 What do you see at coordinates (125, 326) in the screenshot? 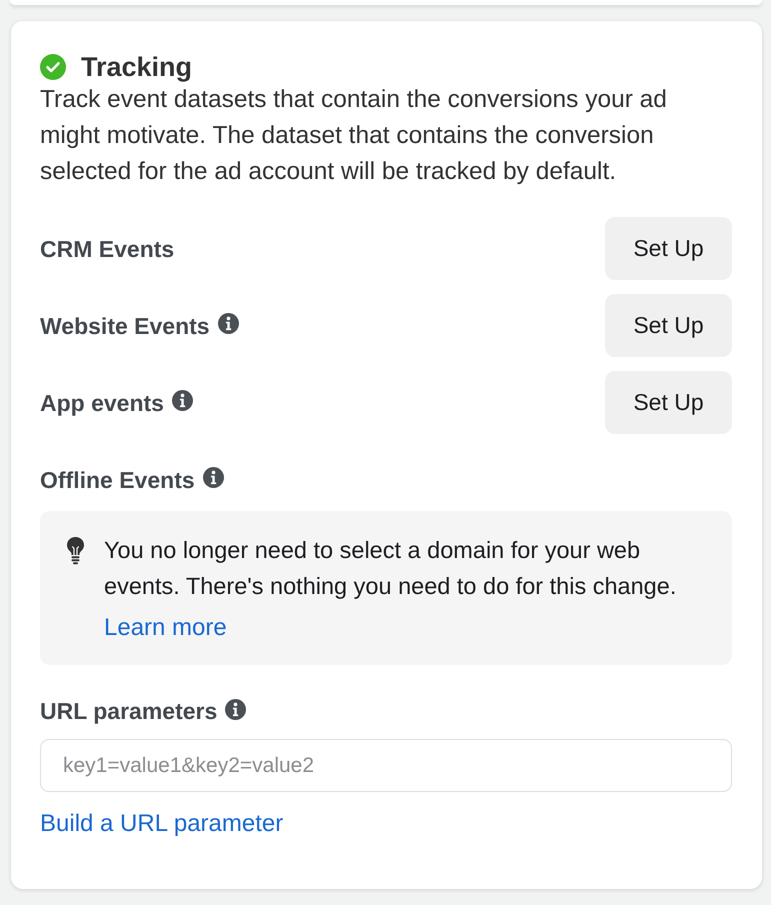
I see `event-label: Website Events` at bounding box center [125, 326].